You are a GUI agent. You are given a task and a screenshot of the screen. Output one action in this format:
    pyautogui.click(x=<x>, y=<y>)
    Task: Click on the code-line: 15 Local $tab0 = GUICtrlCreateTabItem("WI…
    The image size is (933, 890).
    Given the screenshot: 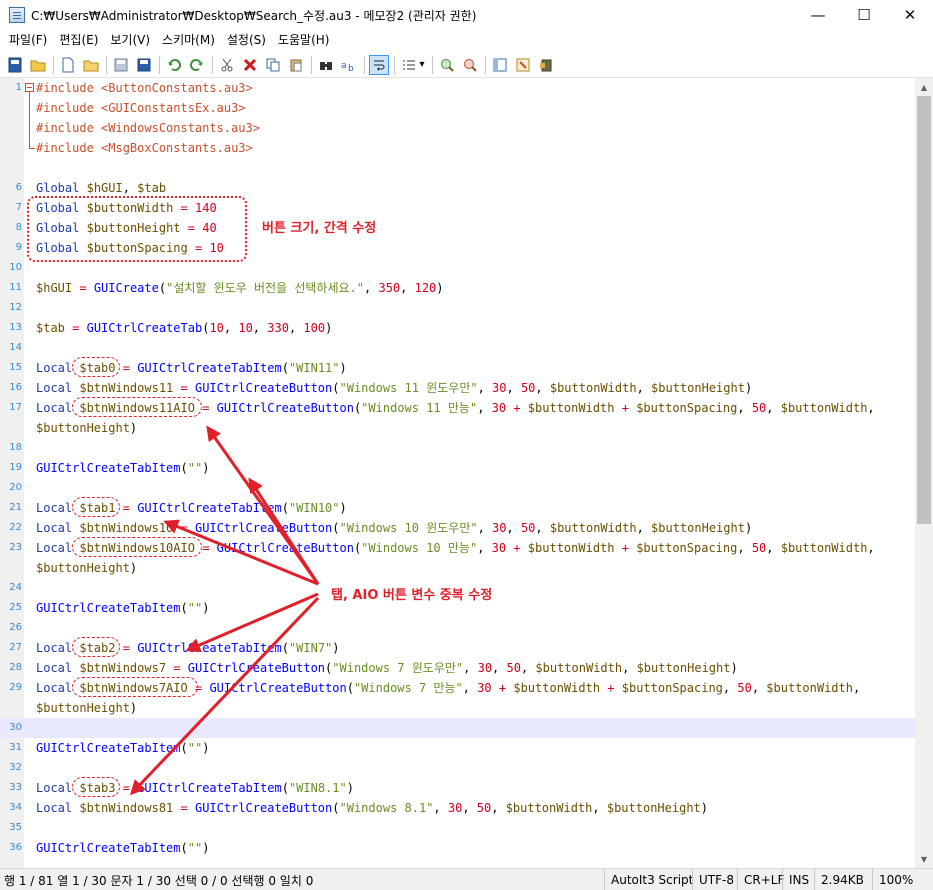 What is the action you would take?
    pyautogui.click(x=457, y=368)
    